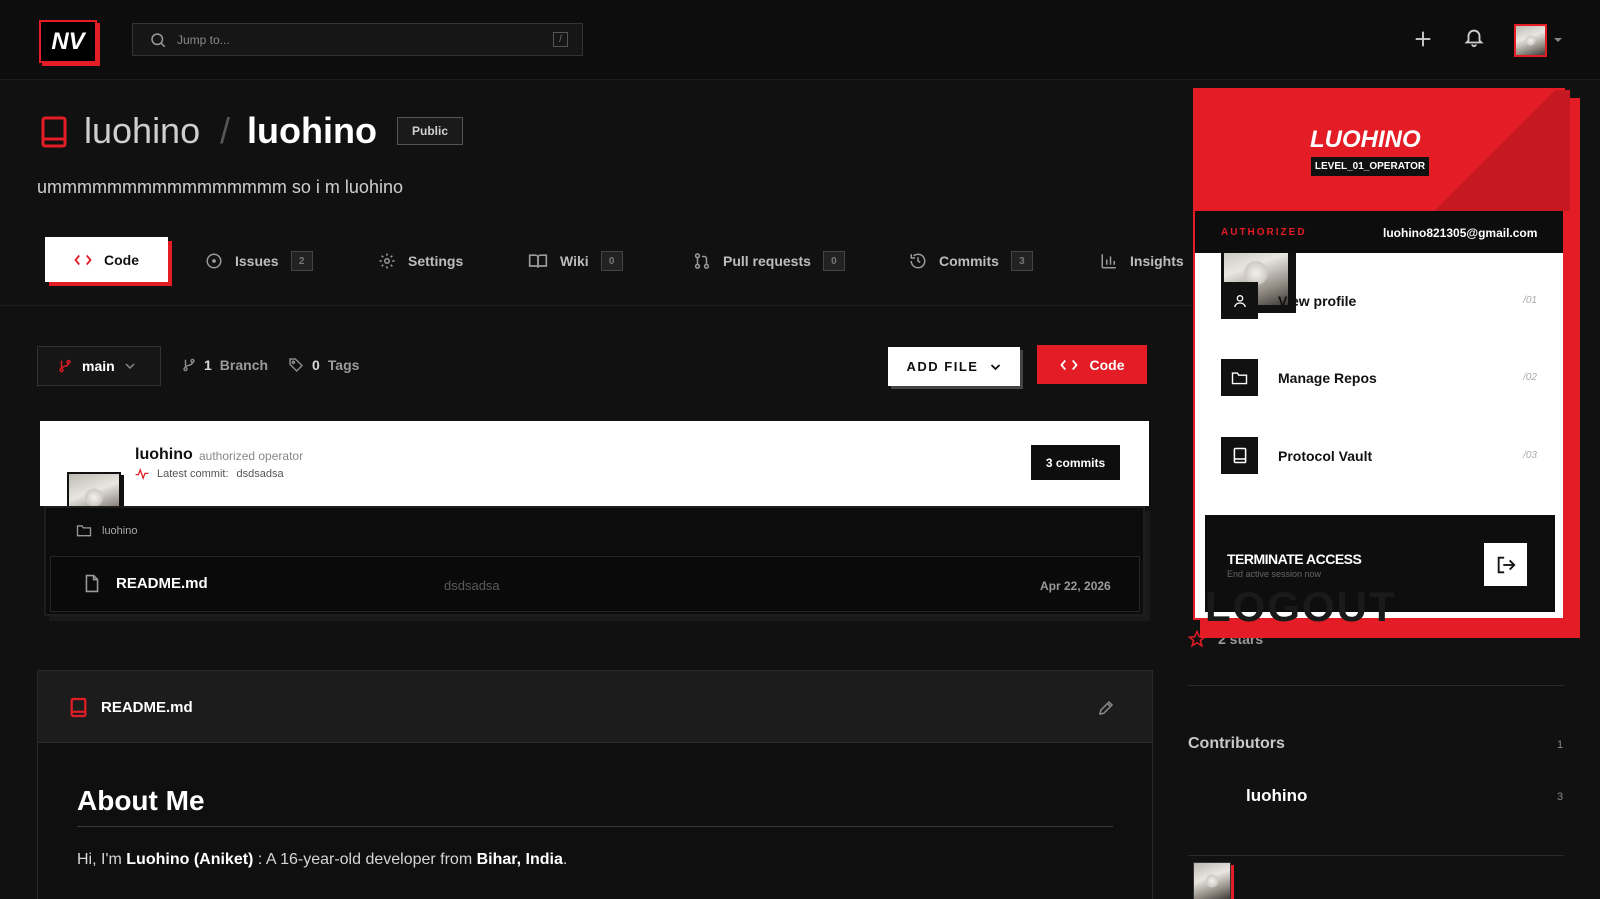 This screenshot has width=1600, height=899. I want to click on branches-link: 1 Branch, so click(225, 365).